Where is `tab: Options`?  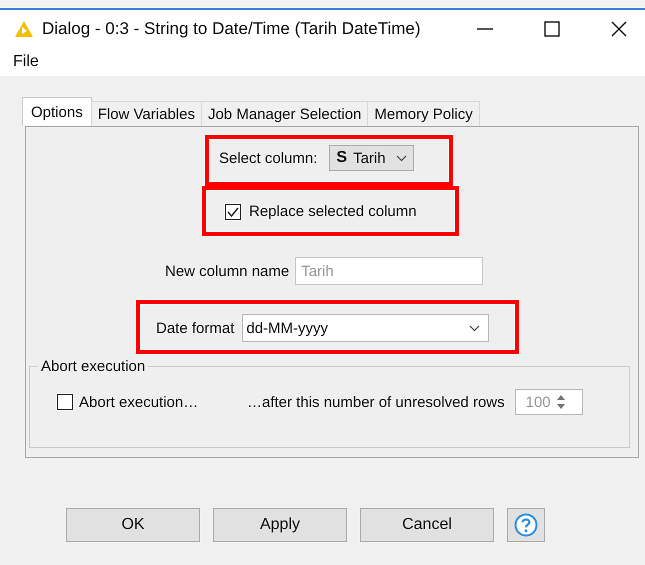 tab: Options is located at coordinates (57, 111).